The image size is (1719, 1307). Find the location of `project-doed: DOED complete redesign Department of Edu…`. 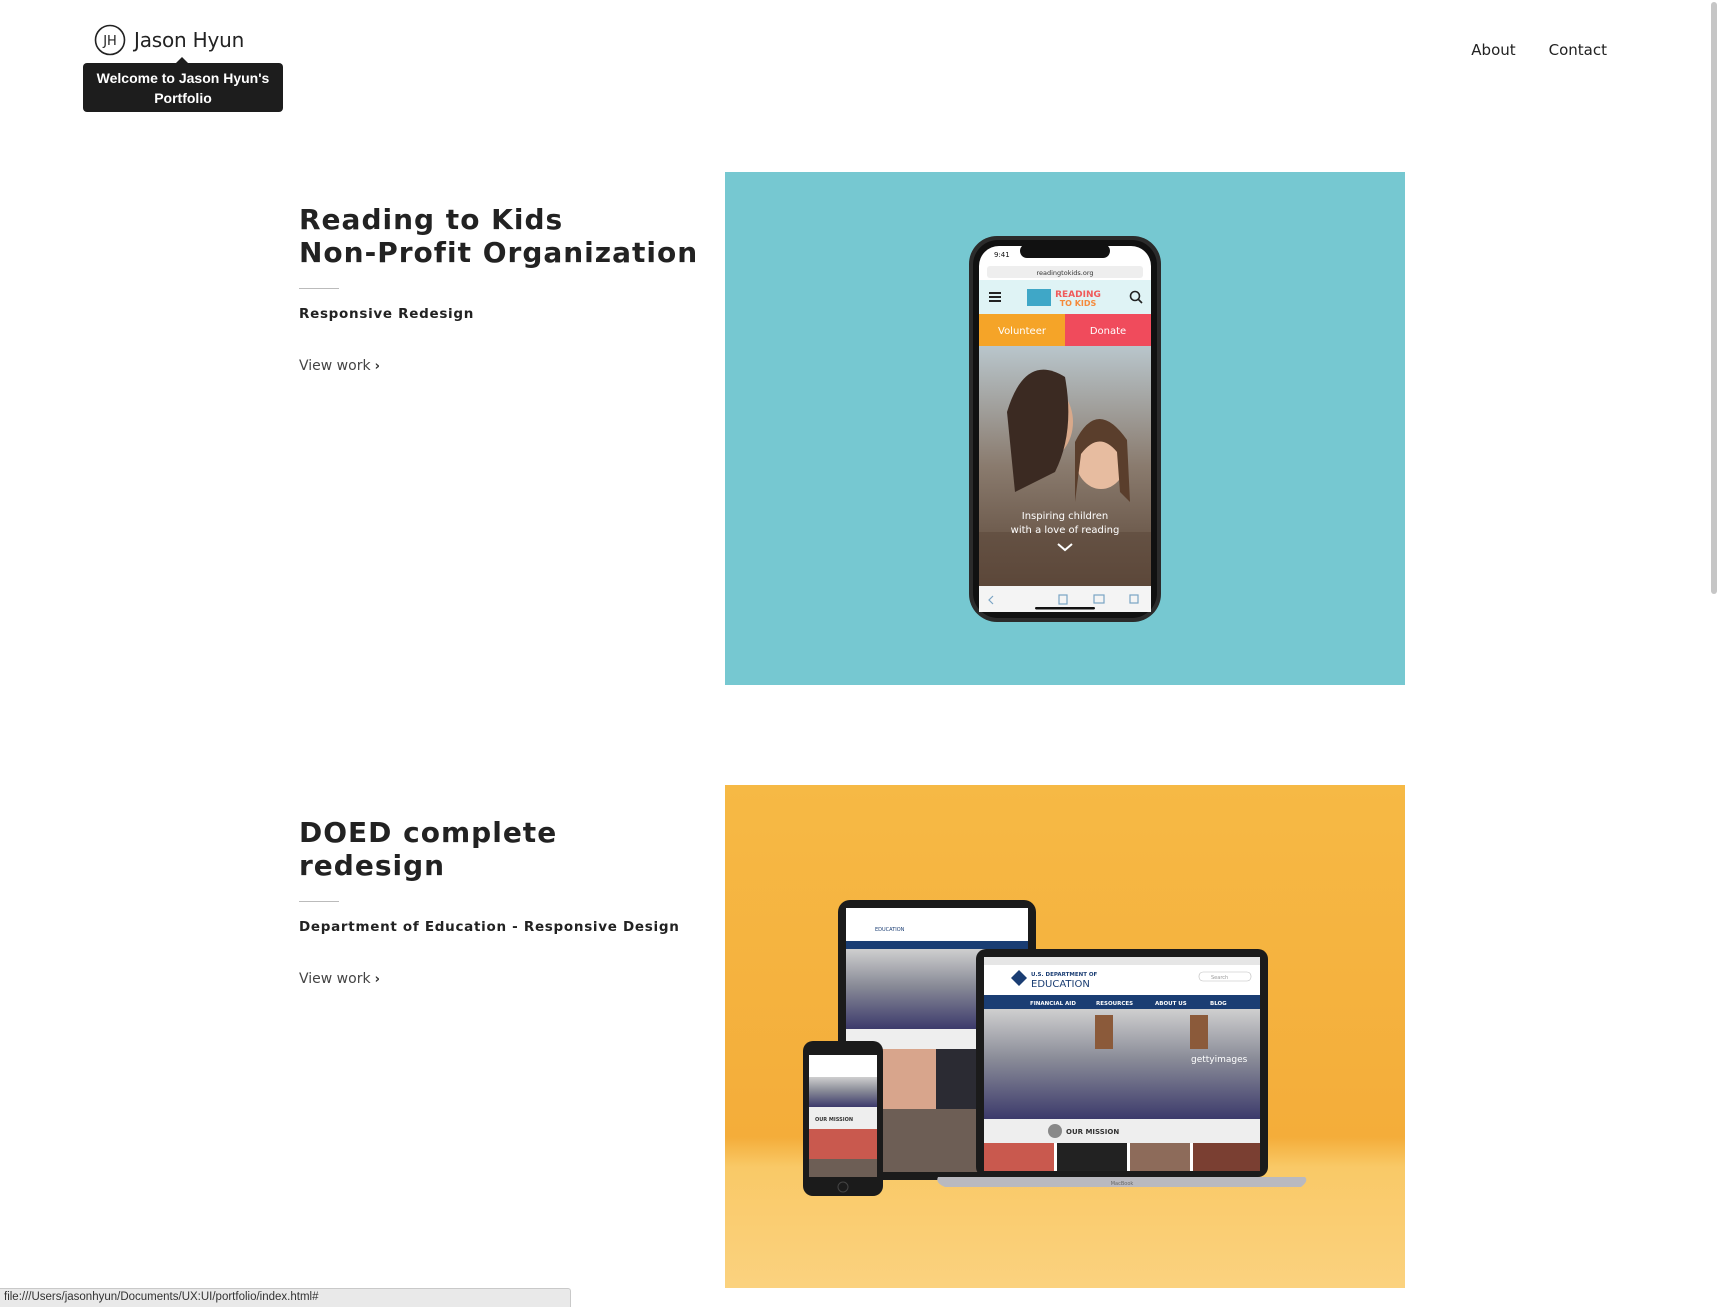

project-doed: DOED complete redesign Department of Edu… is located at coordinates (509, 902).